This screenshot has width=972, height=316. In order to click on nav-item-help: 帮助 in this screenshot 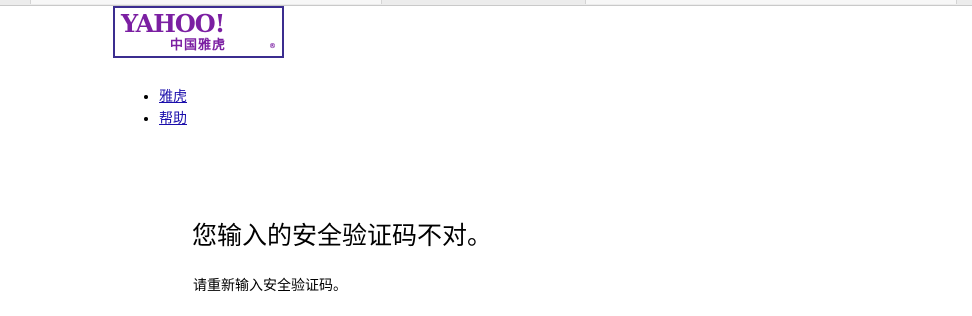, I will do `click(164, 119)`.